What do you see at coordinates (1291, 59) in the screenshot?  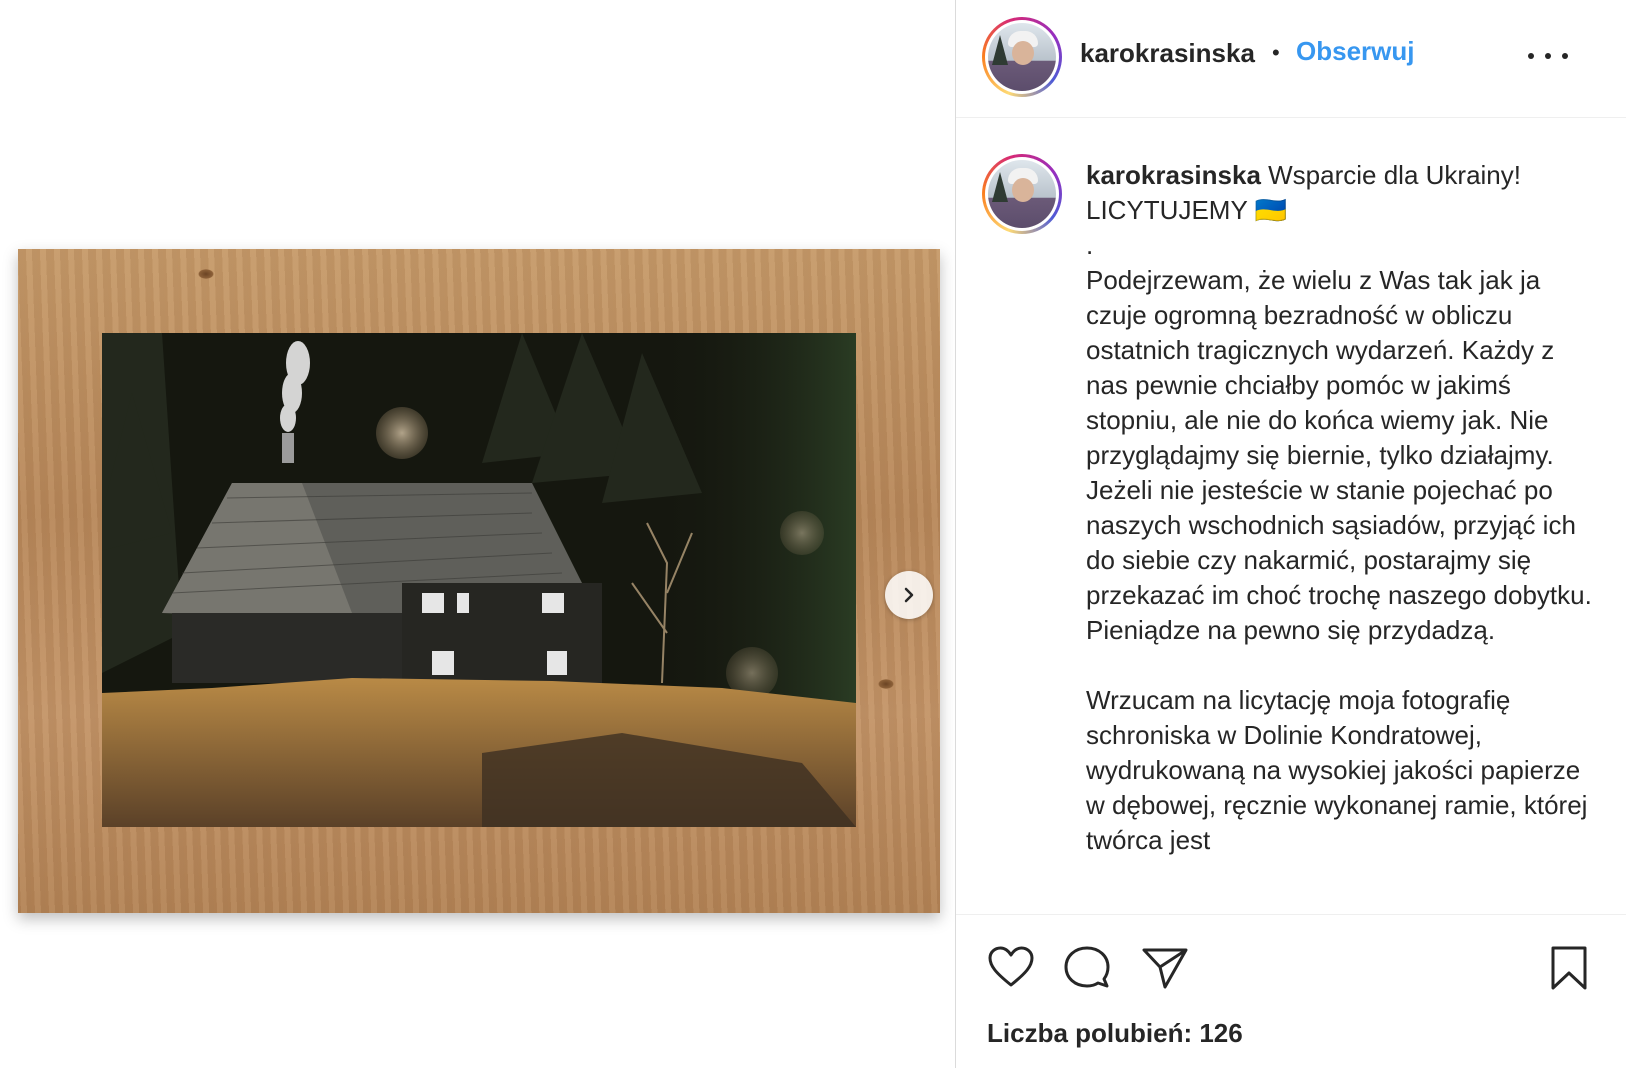 I see `post-header: karokrasinska • Obserwuj` at bounding box center [1291, 59].